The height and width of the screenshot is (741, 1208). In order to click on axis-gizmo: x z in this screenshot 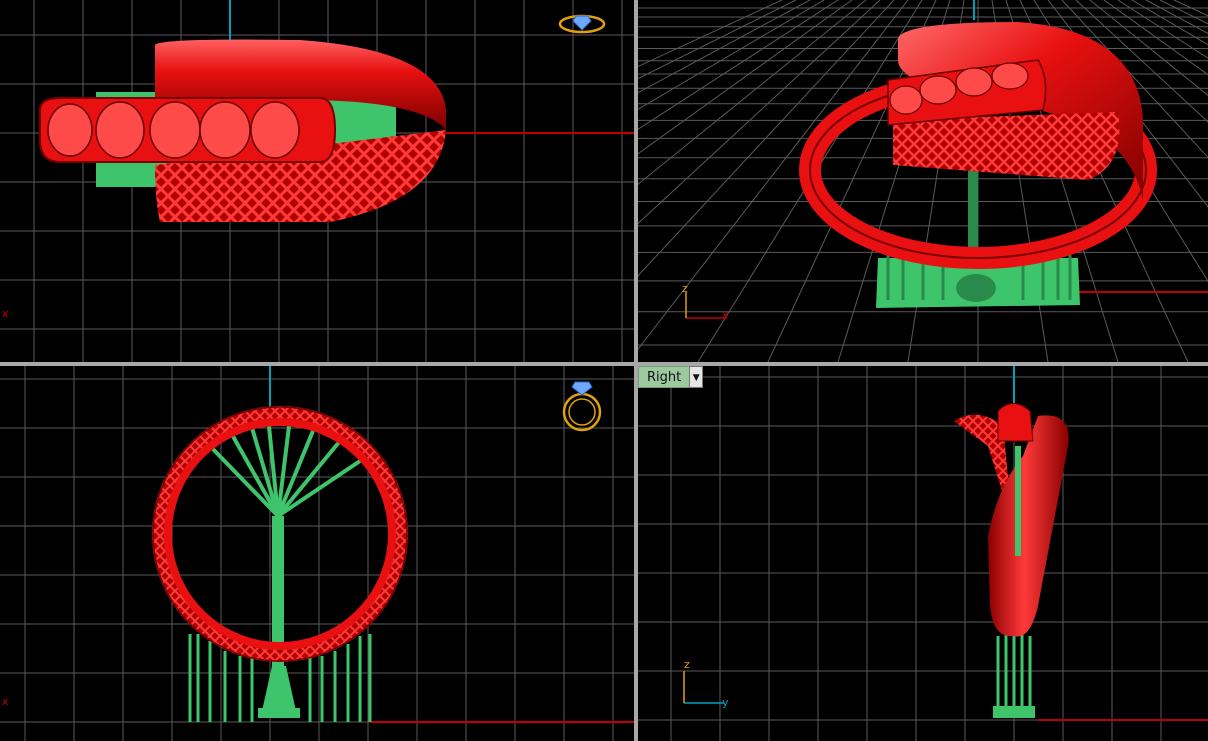, I will do `click(705, 301)`.